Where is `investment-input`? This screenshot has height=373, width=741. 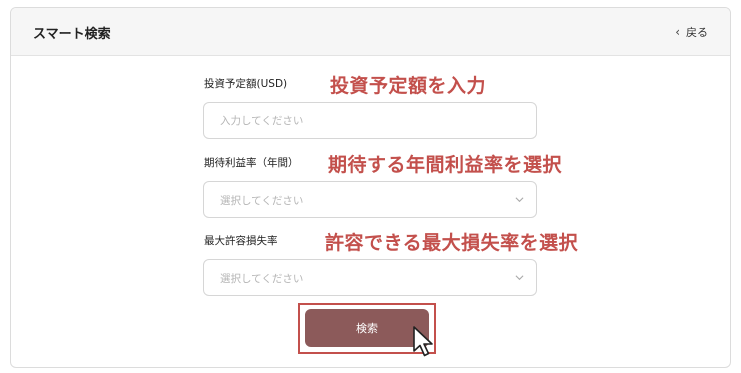
investment-input is located at coordinates (370, 120).